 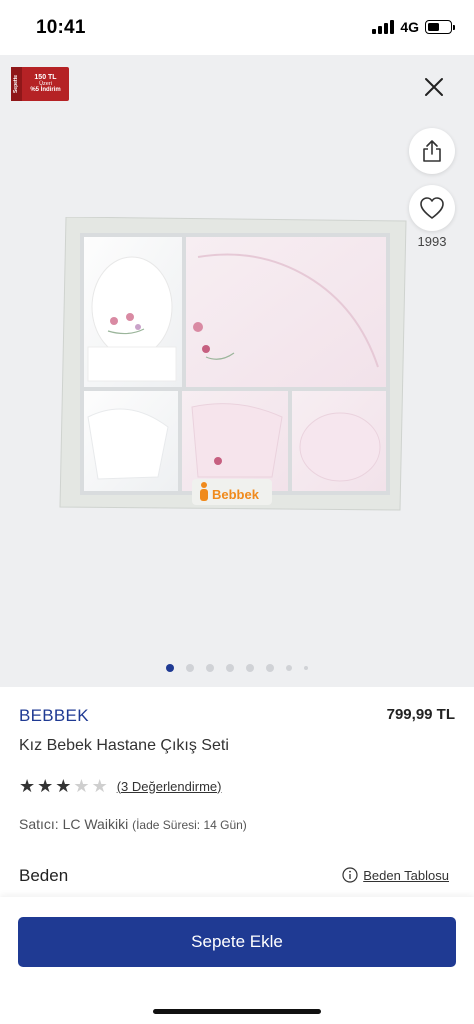 I want to click on seller-info: Satıcı: LC Waikiki (İade Süresi: 14 Gün), so click(x=133, y=824).